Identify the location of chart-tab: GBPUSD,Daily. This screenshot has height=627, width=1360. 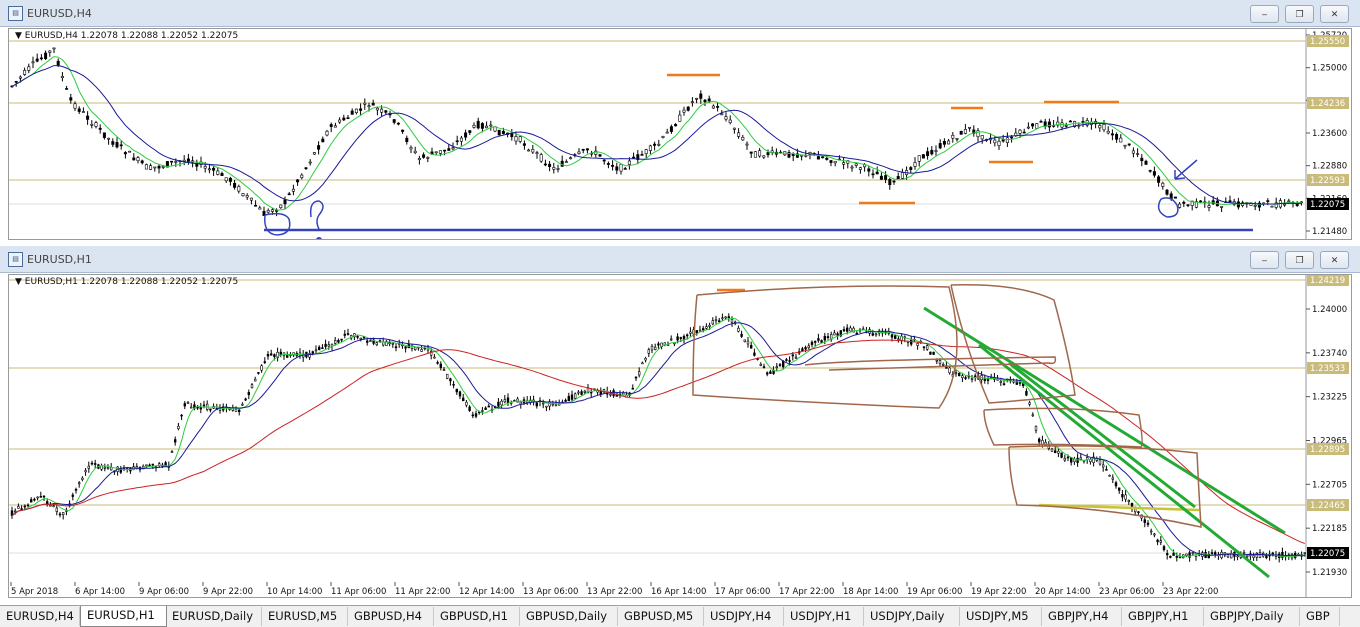
(569, 616).